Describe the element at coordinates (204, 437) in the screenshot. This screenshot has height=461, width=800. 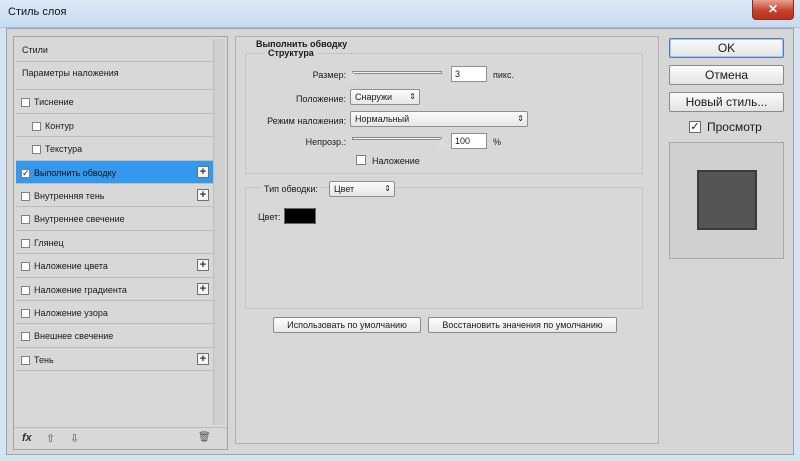
I see `trash-icon: 🗑` at that location.